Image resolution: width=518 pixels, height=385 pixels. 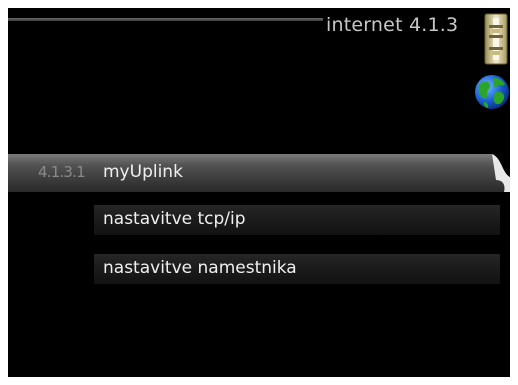 I want to click on header-line, so click(x=165, y=19).